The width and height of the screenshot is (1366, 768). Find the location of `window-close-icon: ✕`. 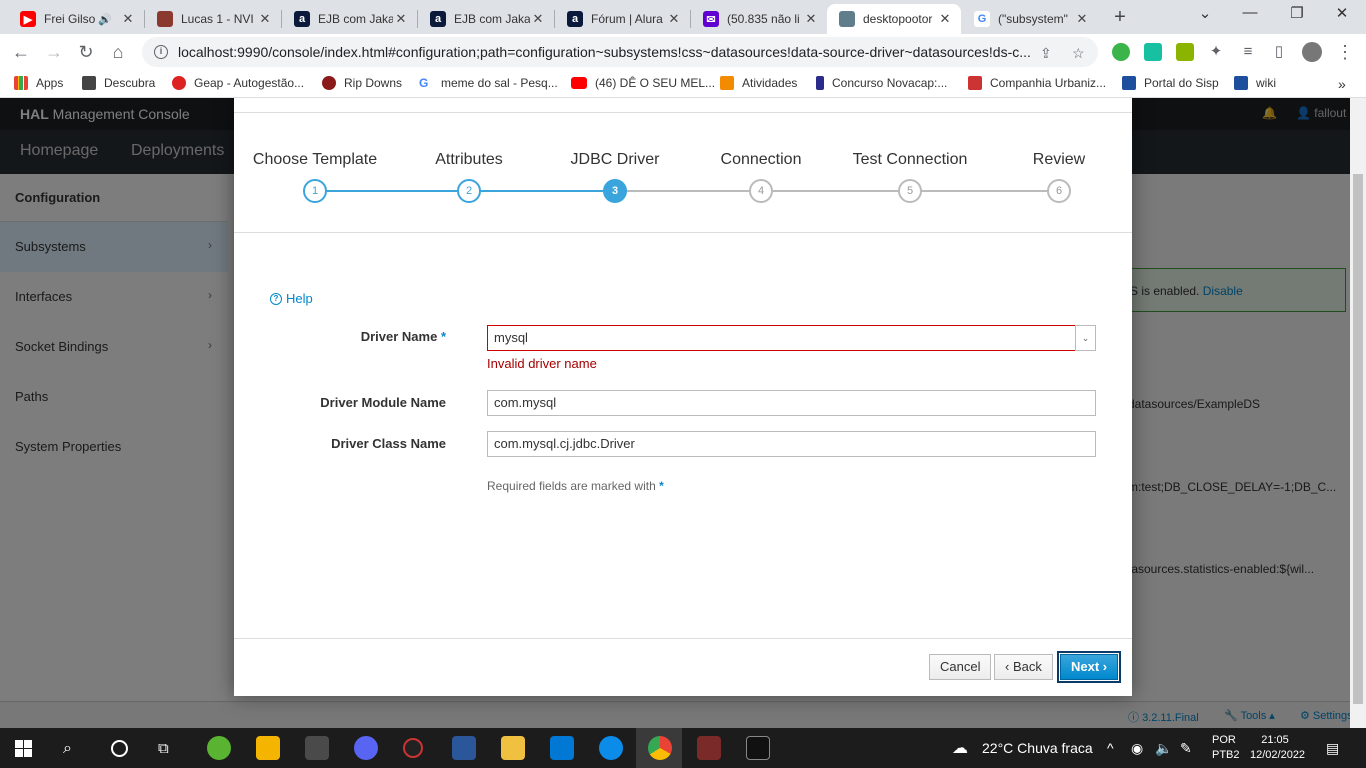

window-close-icon: ✕ is located at coordinates (1342, 13).